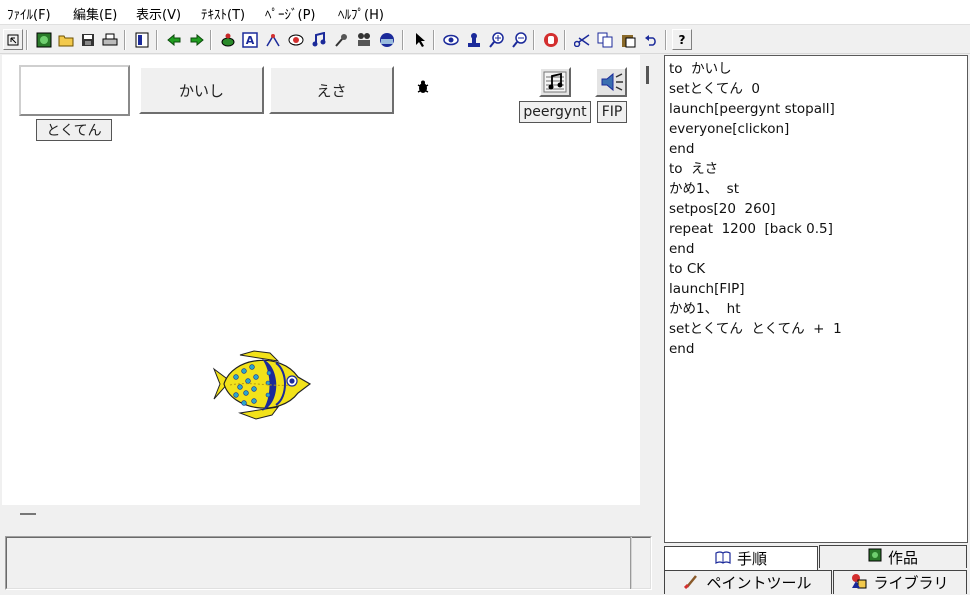  I want to click on next-page-icon, so click(197, 39).